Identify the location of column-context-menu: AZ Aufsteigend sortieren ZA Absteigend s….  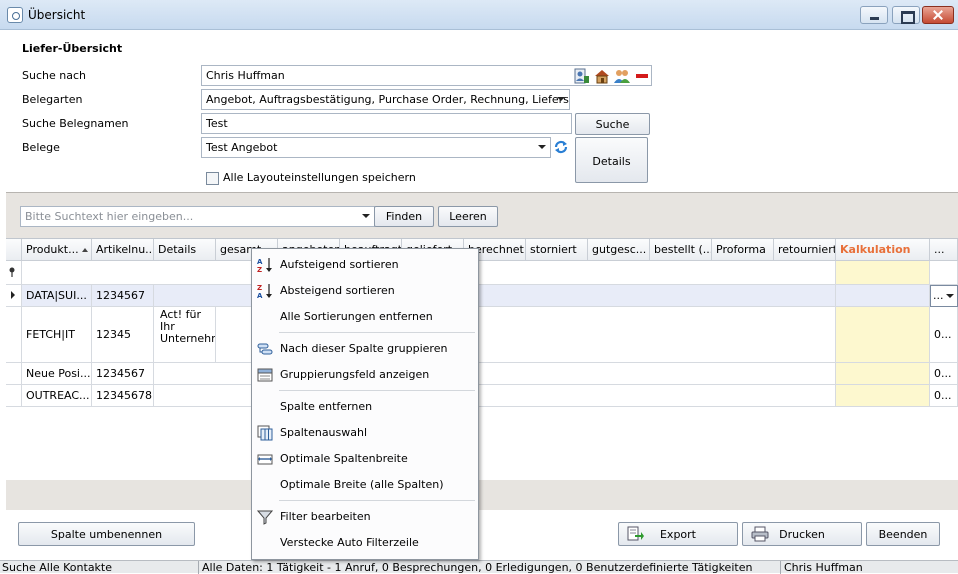
(365, 404).